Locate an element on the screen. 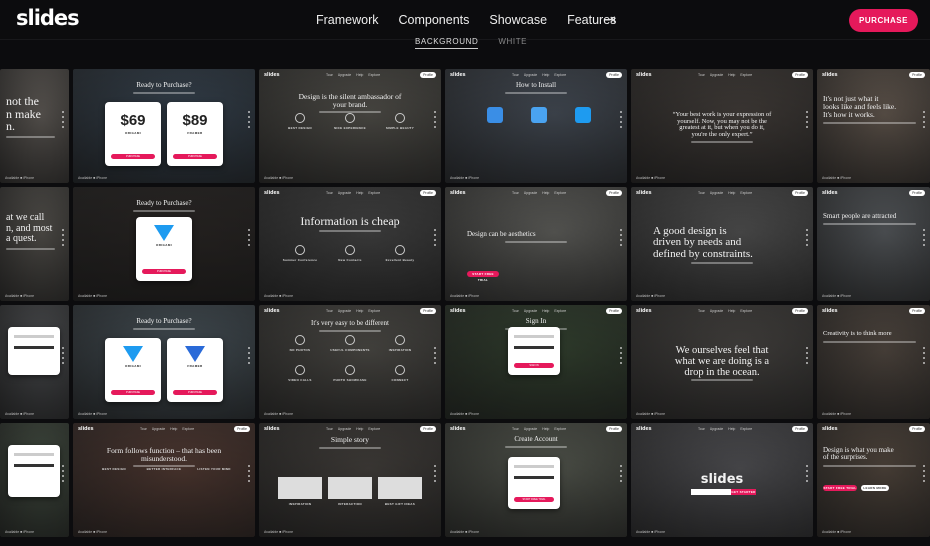  password-field is located at coordinates (34, 347).